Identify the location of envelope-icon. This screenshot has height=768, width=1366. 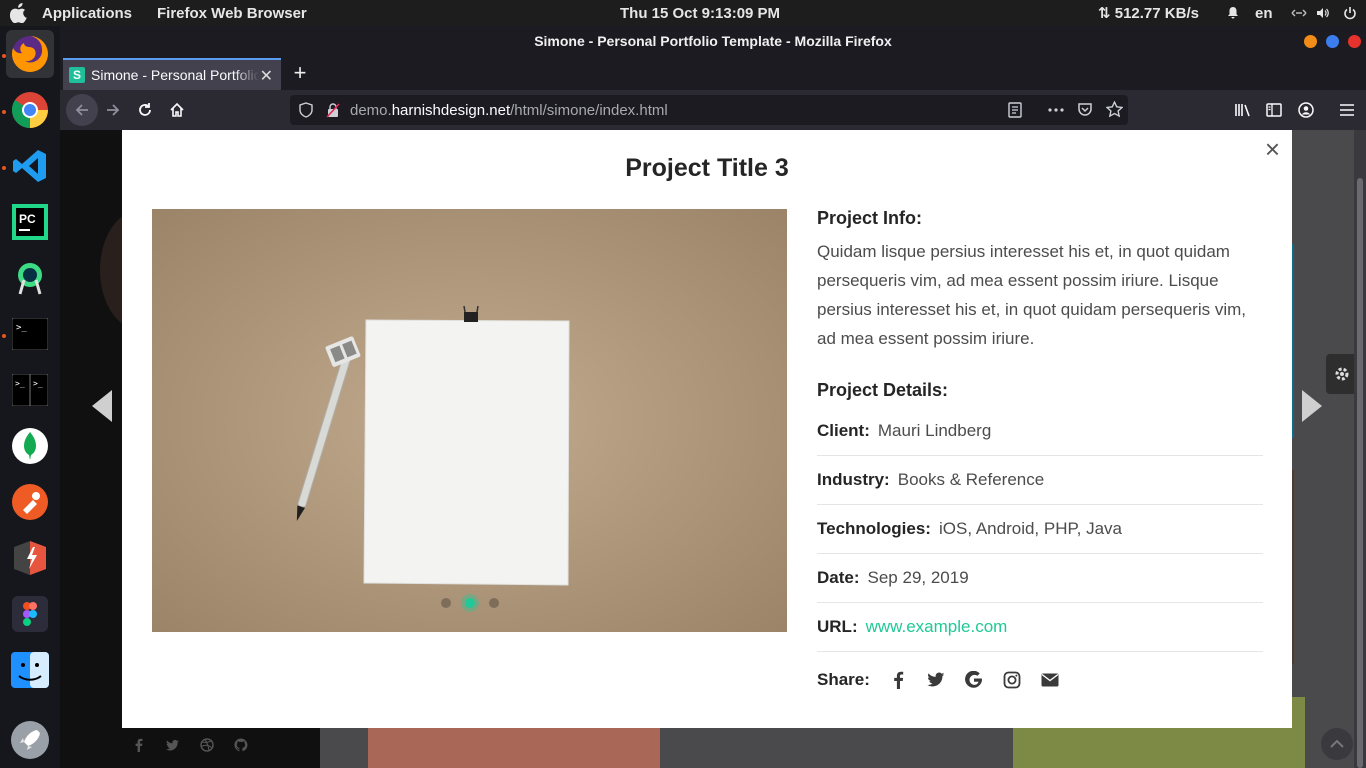
(1050, 680).